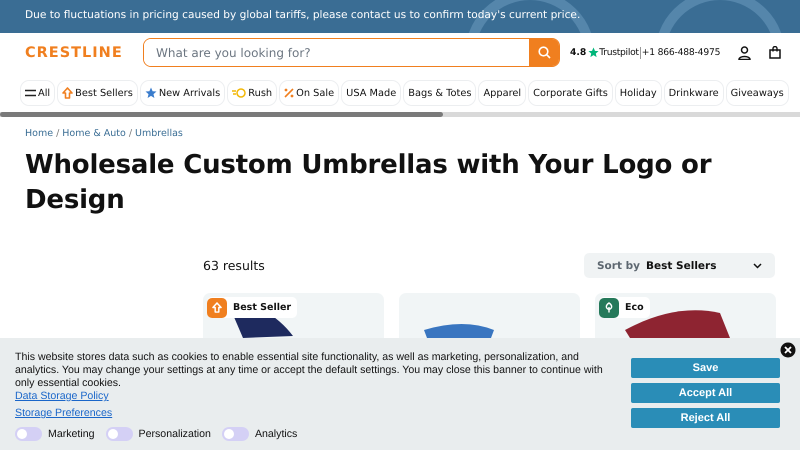 Image resolution: width=800 pixels, height=450 pixels. What do you see at coordinates (775, 52) in the screenshot?
I see `shopping-bag-icon` at bounding box center [775, 52].